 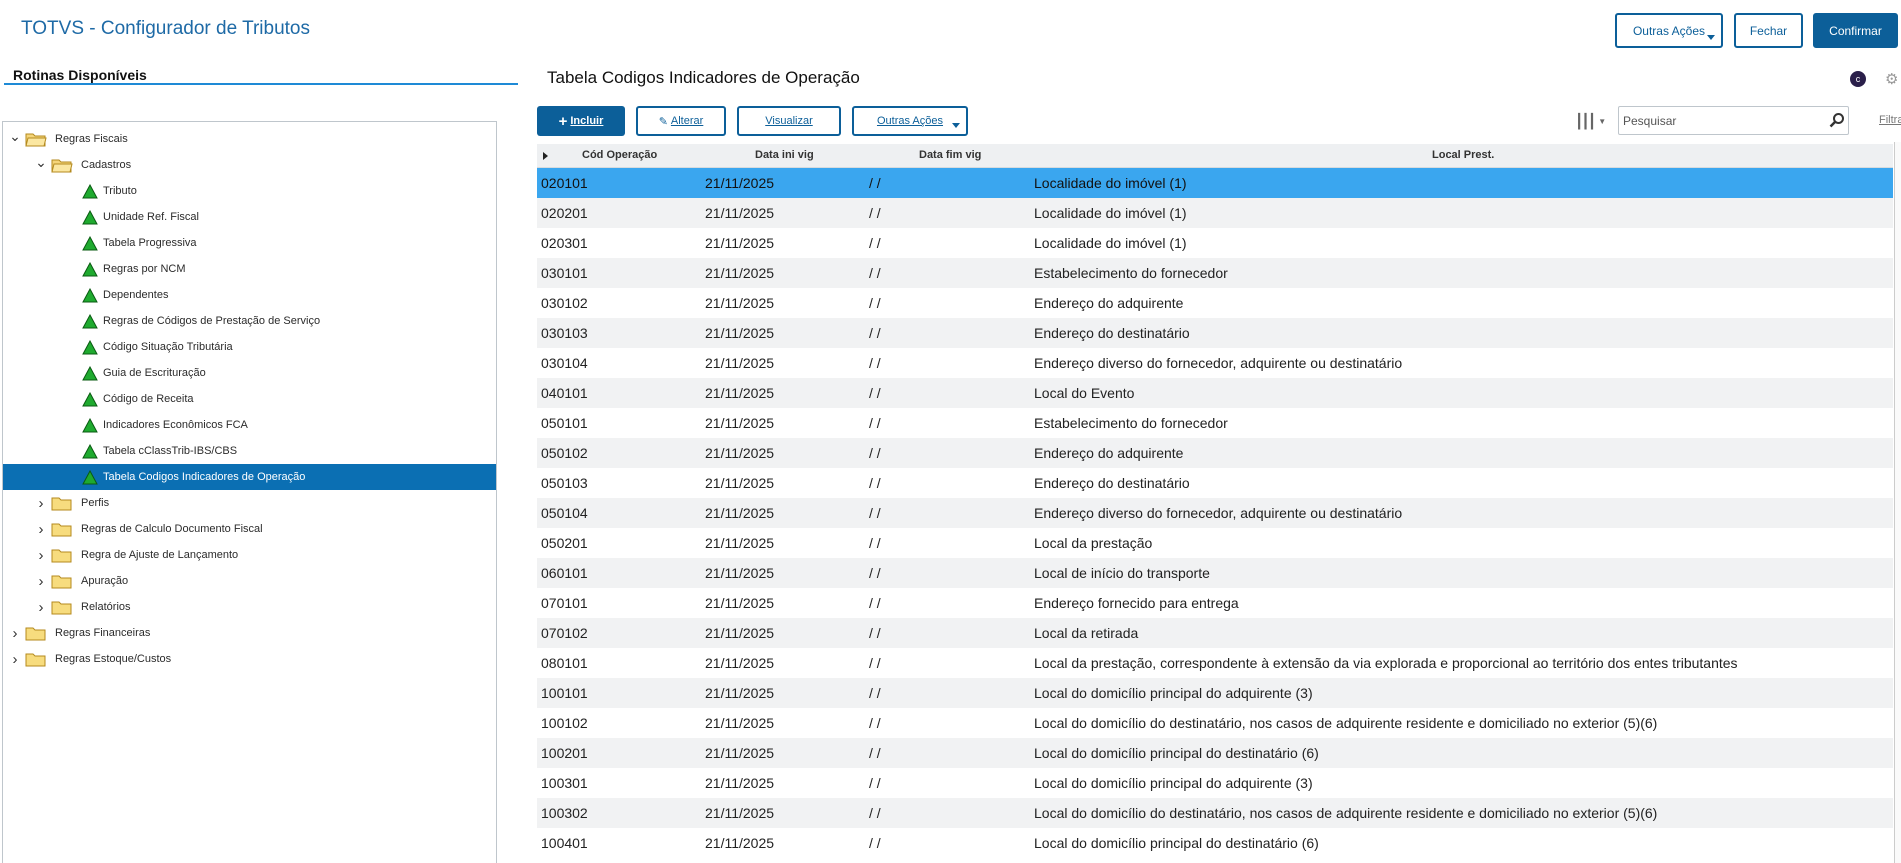 I want to click on table-row: 070102 21/11/2025 / / Local da retirada, so click(x=1215, y=633).